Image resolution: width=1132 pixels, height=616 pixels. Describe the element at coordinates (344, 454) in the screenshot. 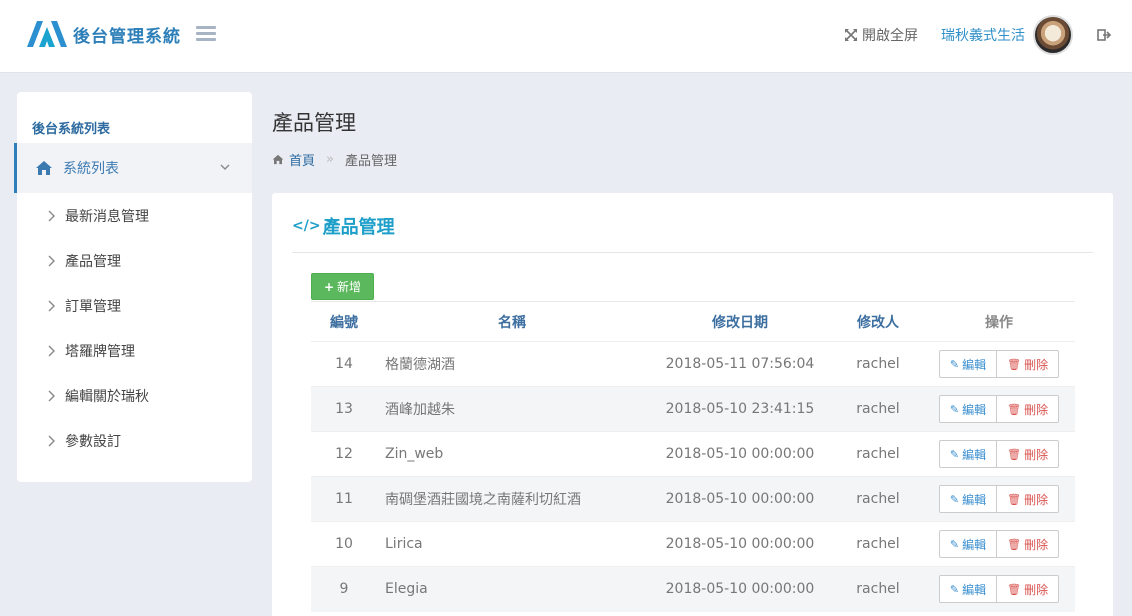

I see `cell-id: 12` at that location.